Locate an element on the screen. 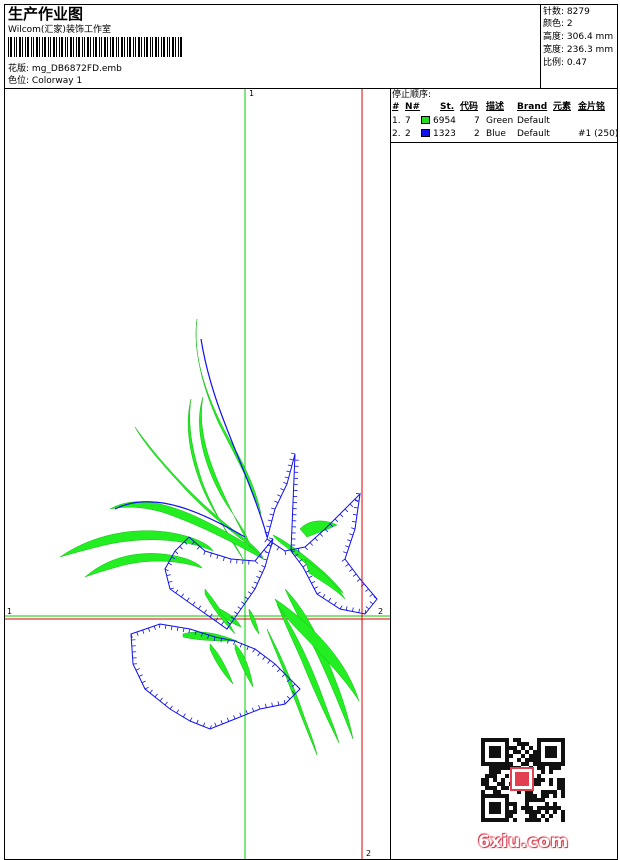  row-n: 7 is located at coordinates (408, 121).